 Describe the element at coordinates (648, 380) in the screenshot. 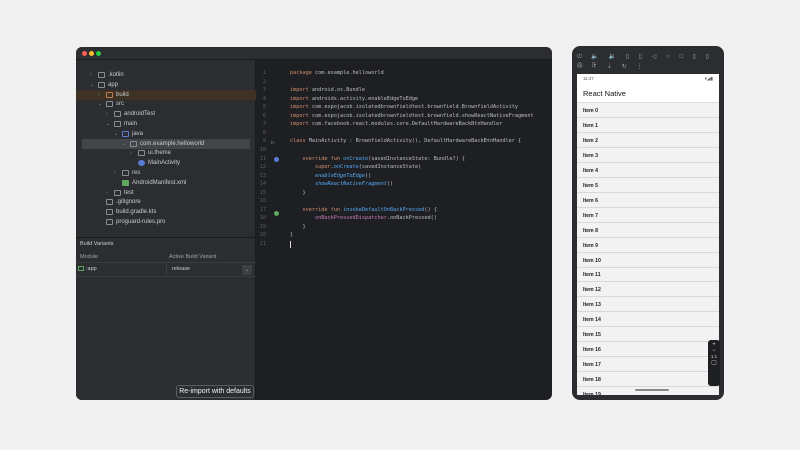

I see `list-item: Item 18` at that location.